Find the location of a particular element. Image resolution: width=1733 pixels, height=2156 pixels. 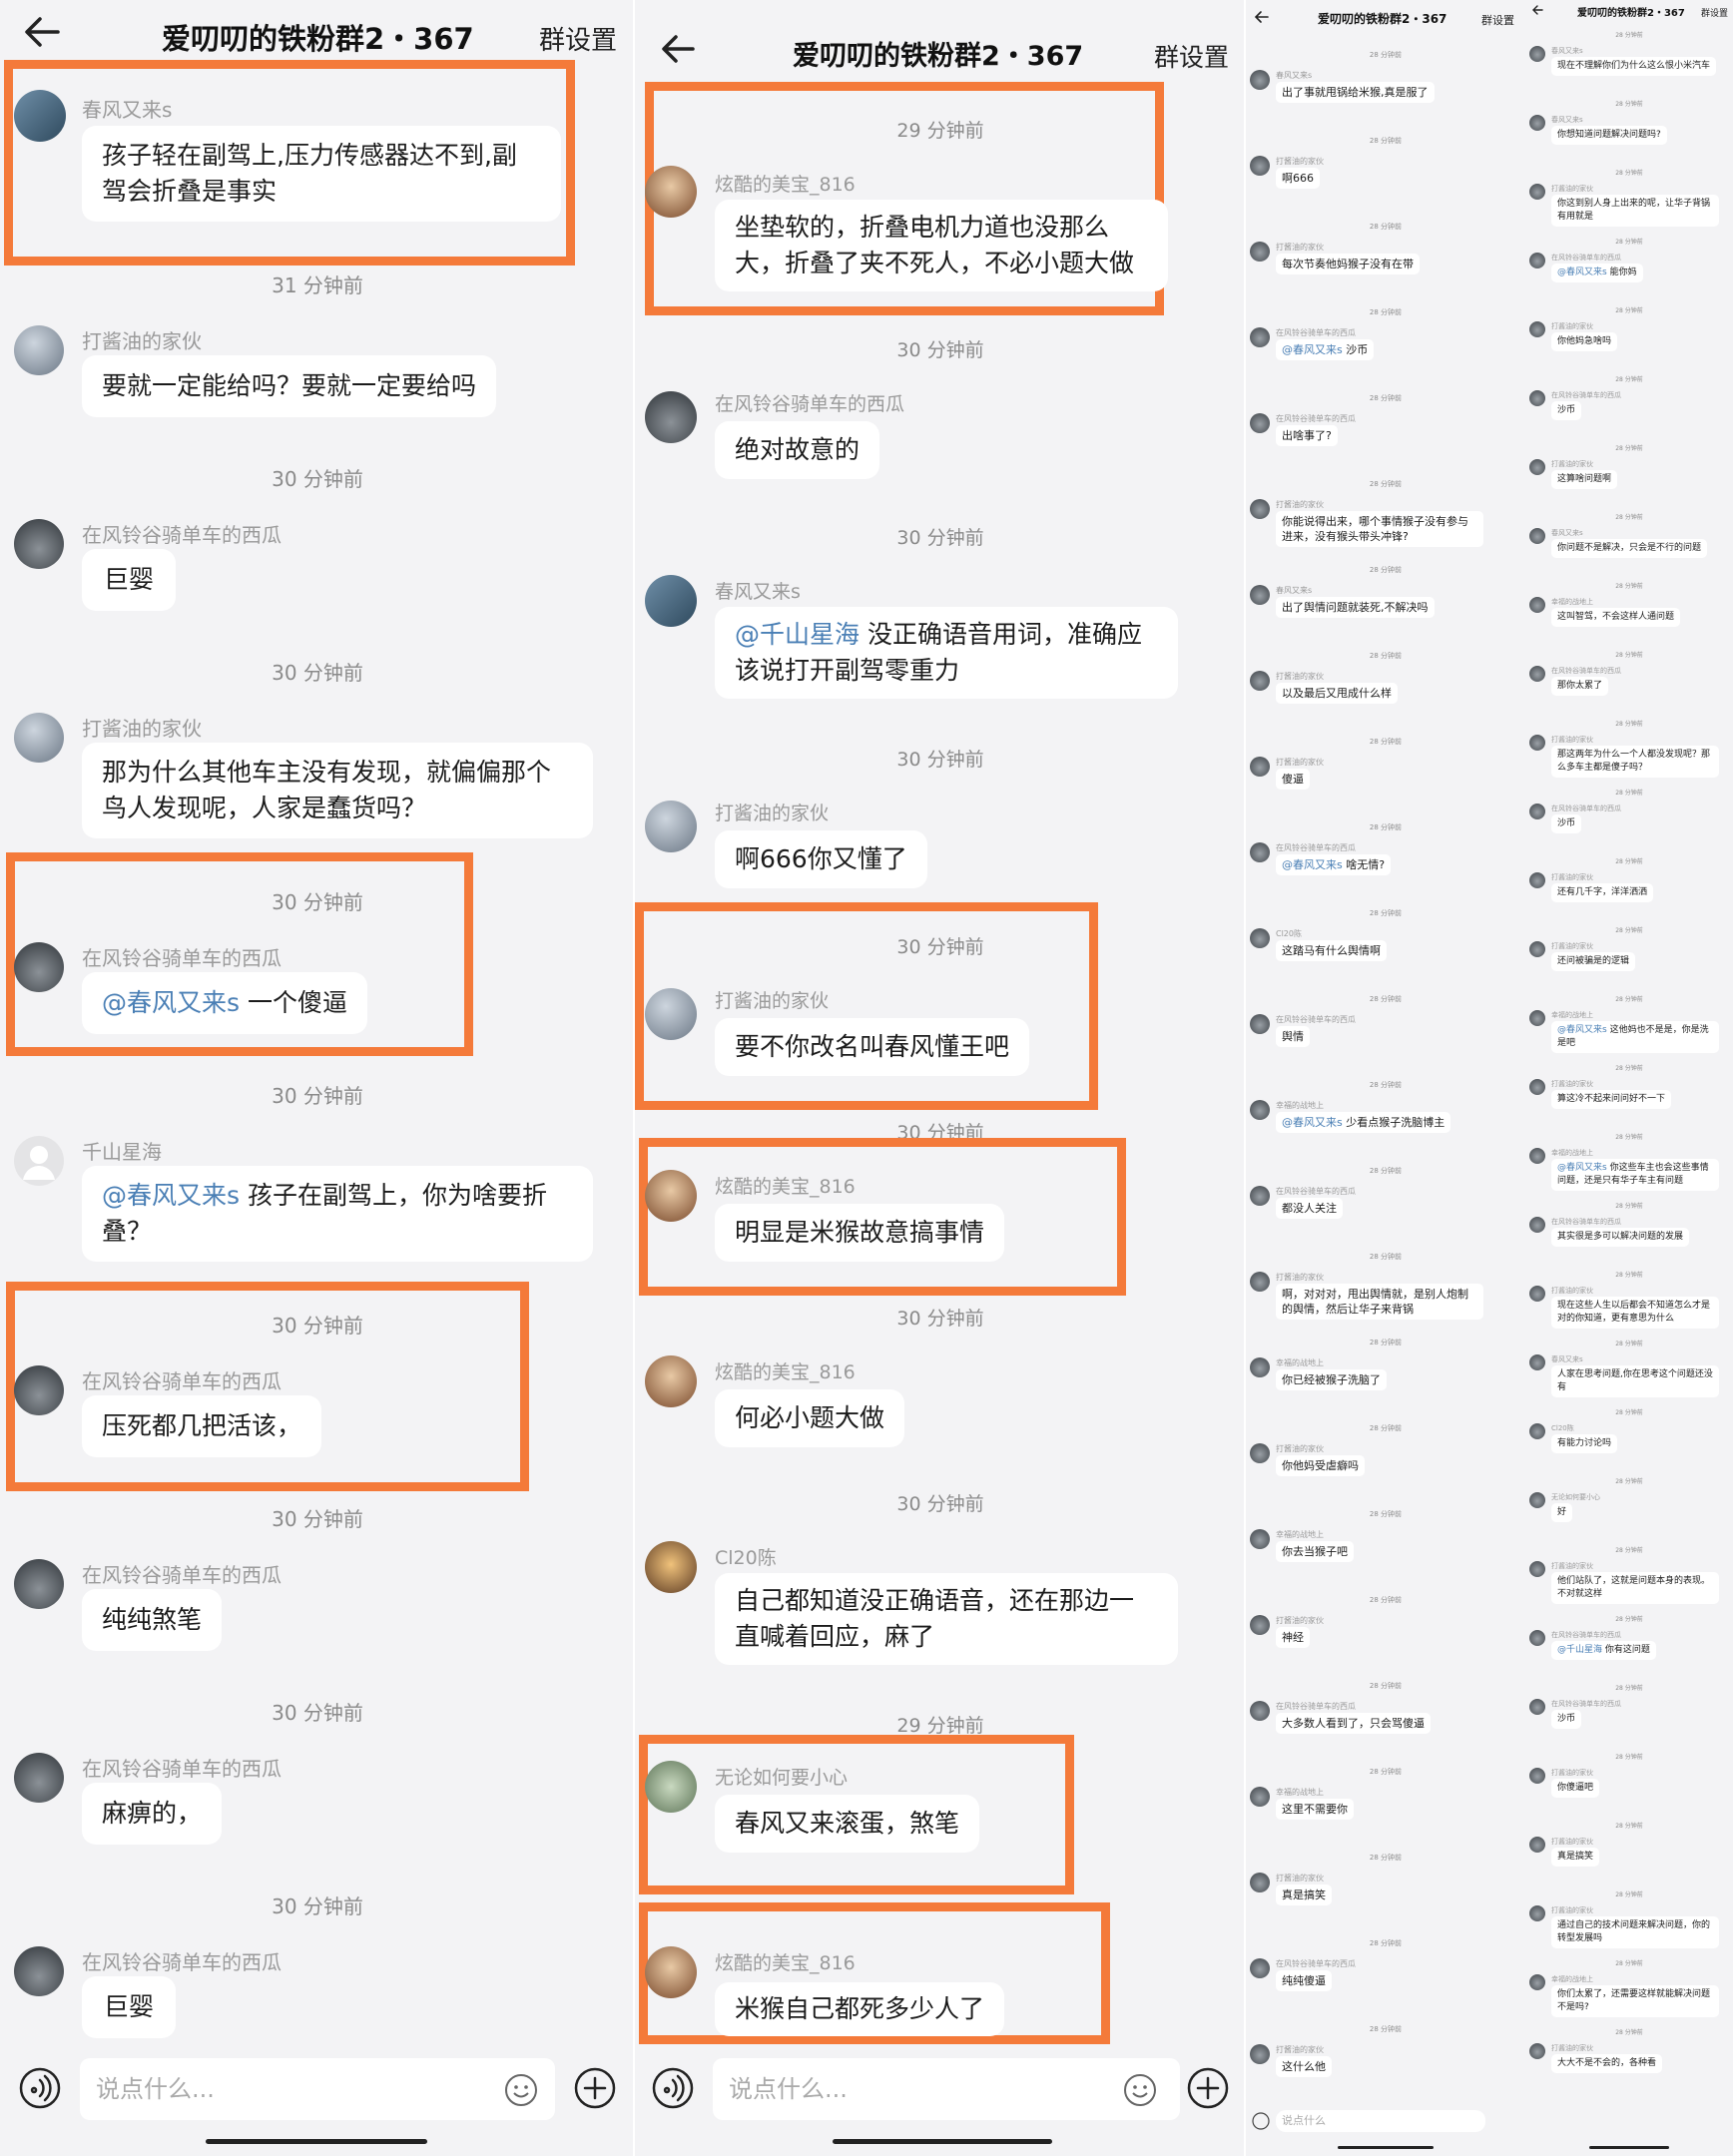

message-bubble: 这算啥问题啊 is located at coordinates (1584, 479).